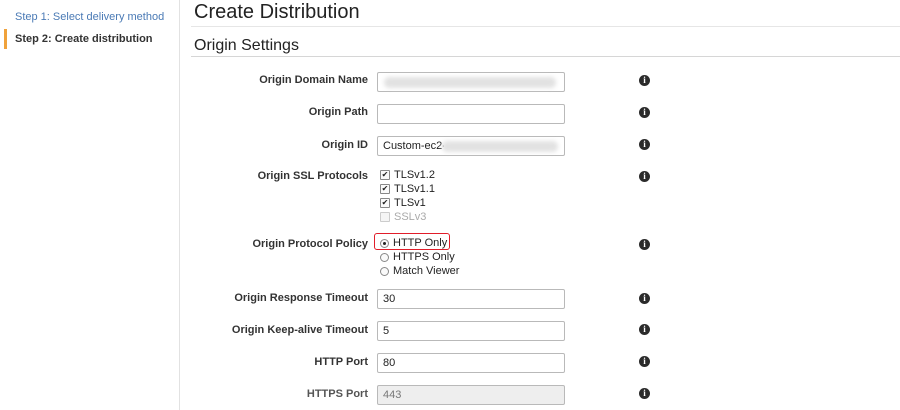 The image size is (900, 410). Describe the element at coordinates (414, 189) in the screenshot. I see `ssl-option-label: TLSv1.1` at that location.